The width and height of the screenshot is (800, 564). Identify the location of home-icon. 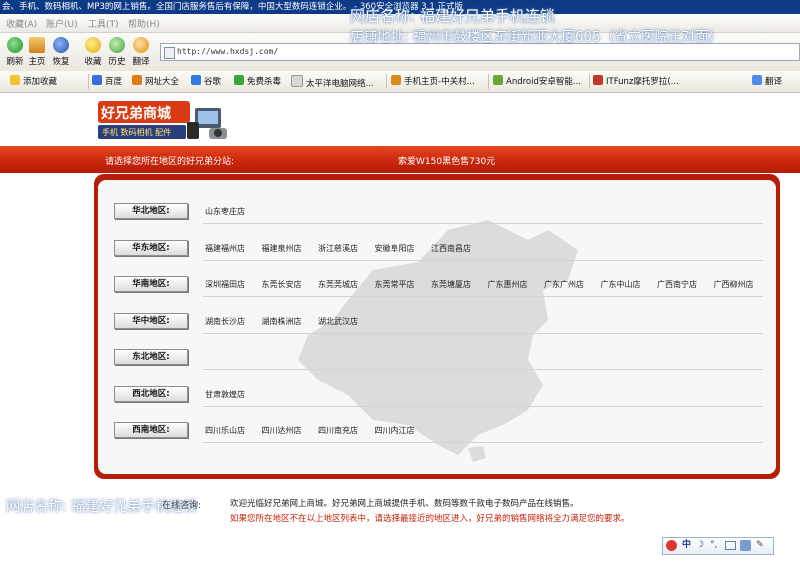
(37, 45).